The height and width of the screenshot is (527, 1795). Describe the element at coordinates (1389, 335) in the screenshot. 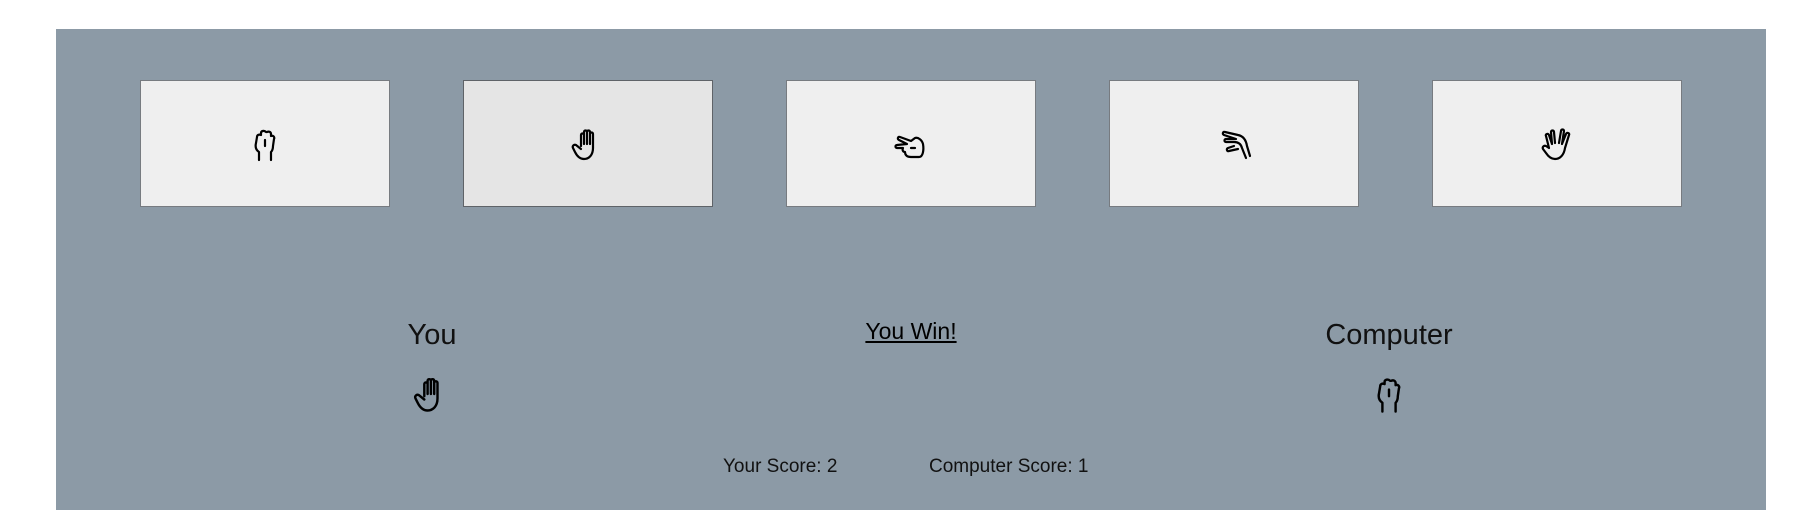

I see `player-computer-label: Computer` at that location.